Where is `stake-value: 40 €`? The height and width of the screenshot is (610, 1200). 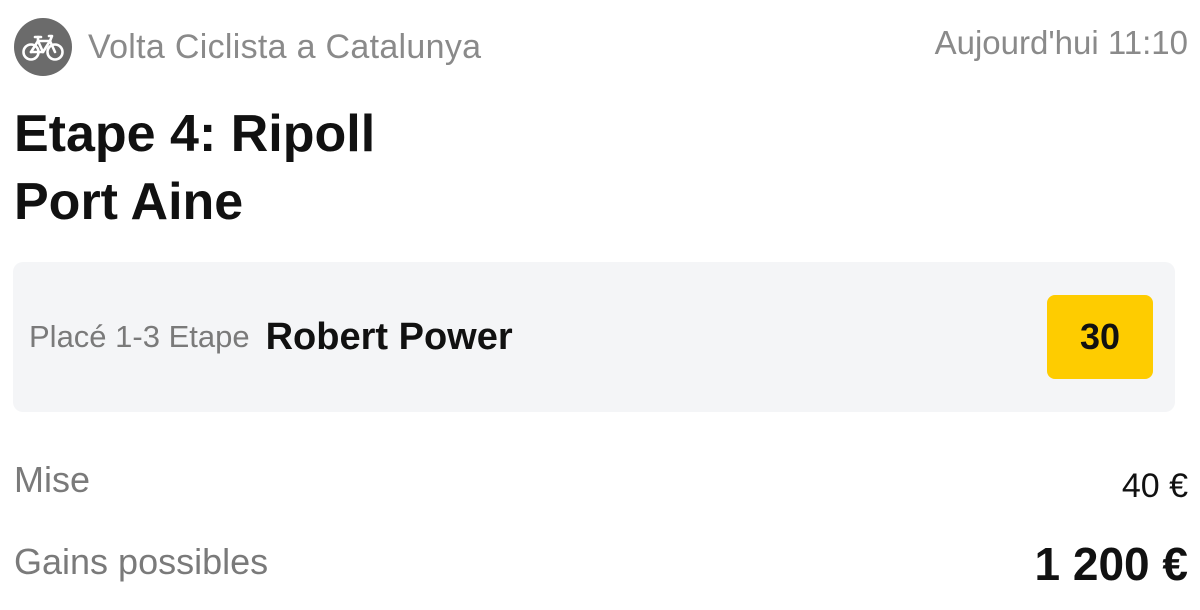
stake-value: 40 € is located at coordinates (1154, 485).